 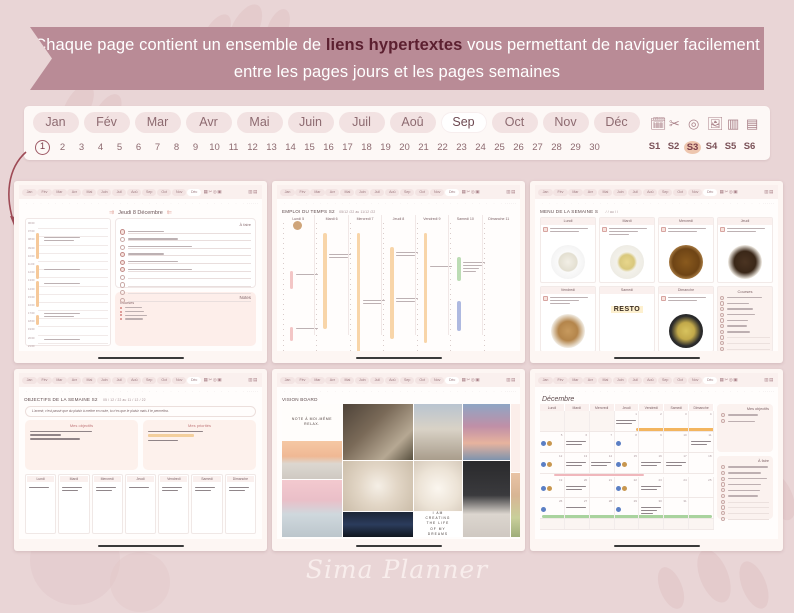 What do you see at coordinates (695, 123) in the screenshot?
I see `target-icon: ◎` at bounding box center [695, 123].